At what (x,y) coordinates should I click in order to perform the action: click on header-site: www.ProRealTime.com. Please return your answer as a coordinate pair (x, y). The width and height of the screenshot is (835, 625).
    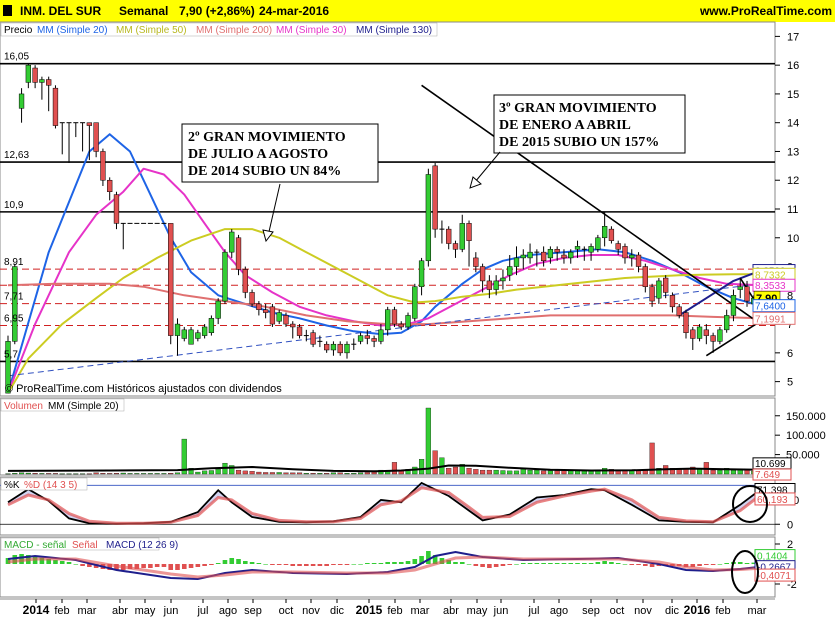
    Looking at the image, I should click on (765, 11).